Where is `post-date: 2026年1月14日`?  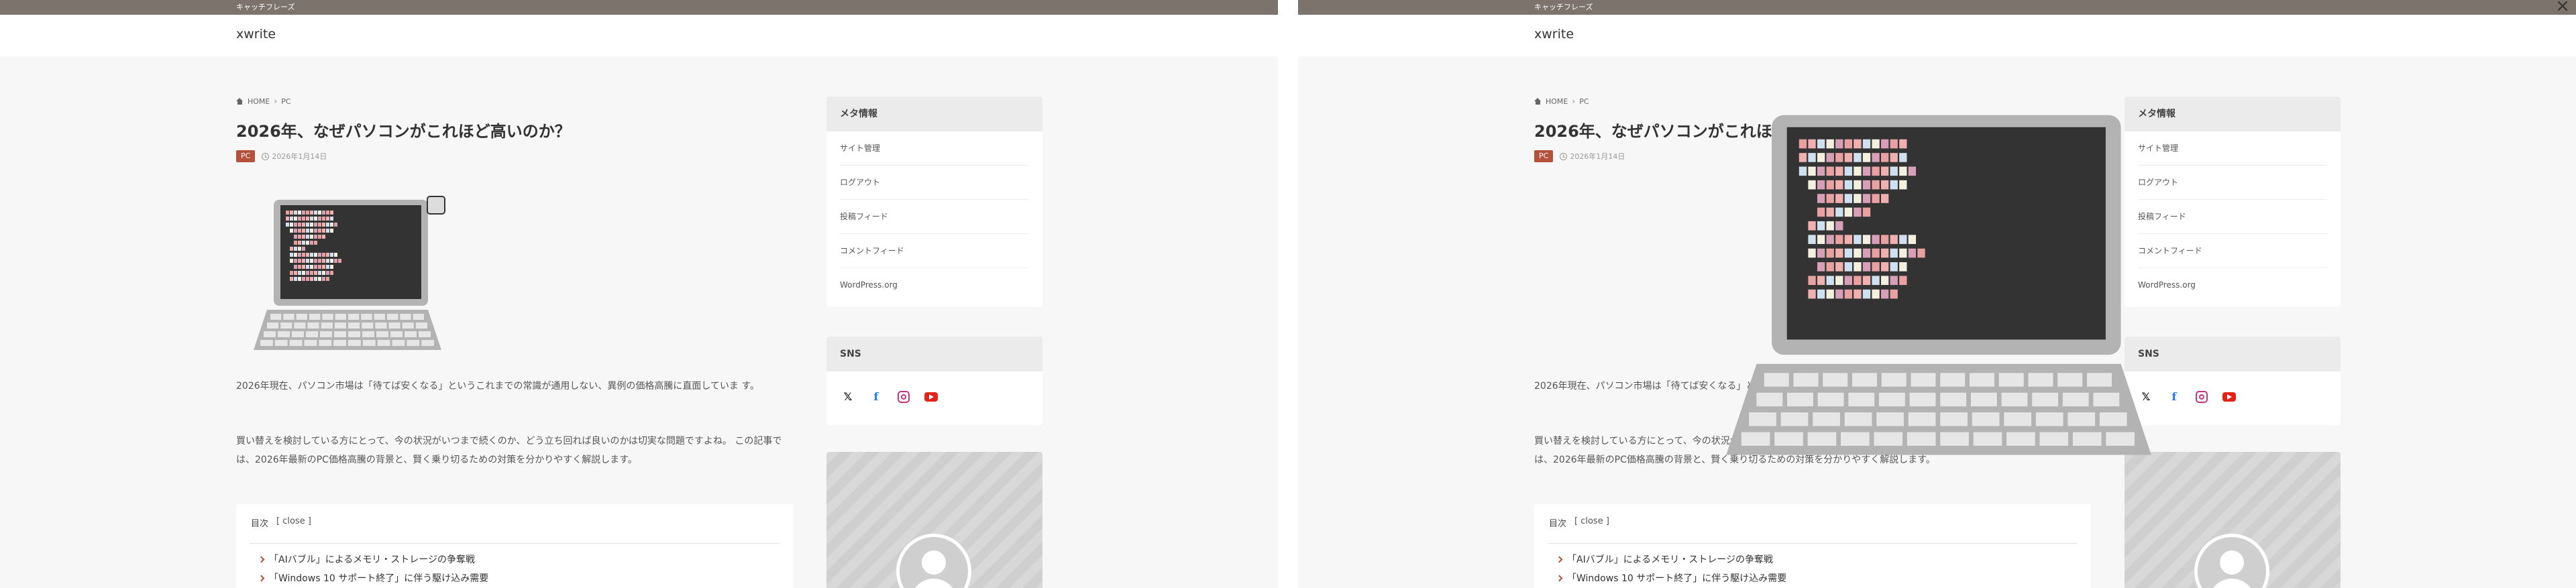
post-date: 2026年1月14日 is located at coordinates (1592, 156).